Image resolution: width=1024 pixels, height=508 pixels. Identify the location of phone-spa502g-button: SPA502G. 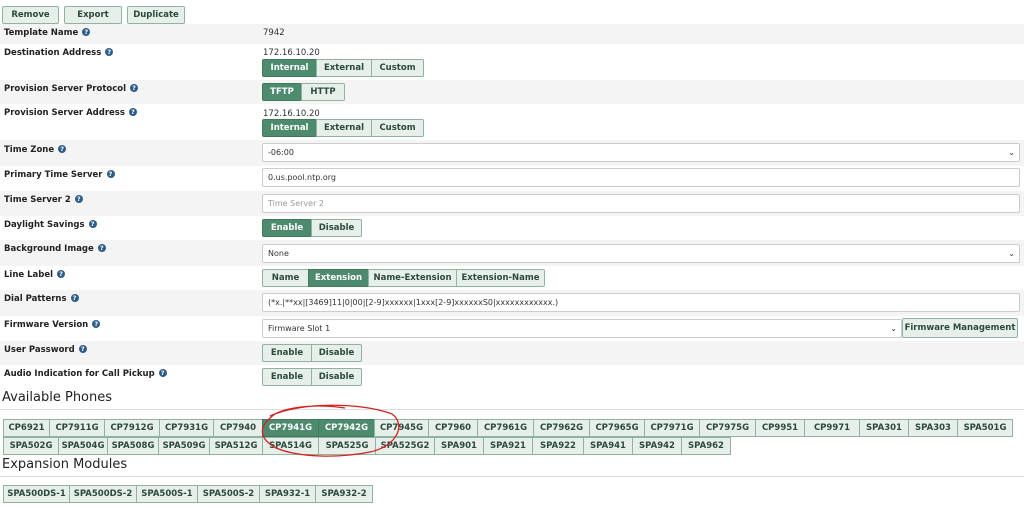
(31, 446).